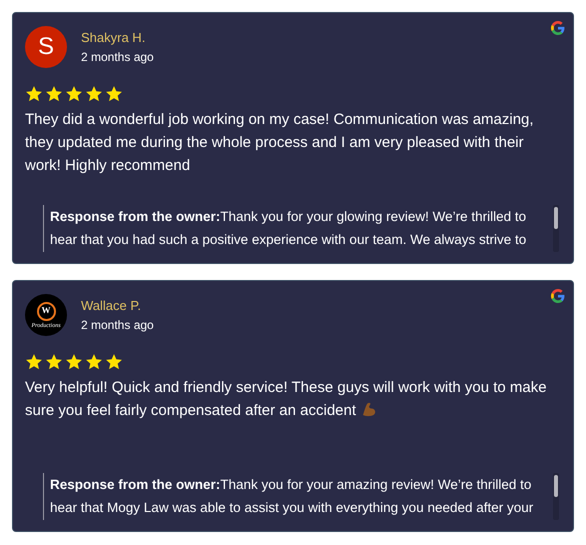  I want to click on reviewer-name: Wallace P., so click(111, 306).